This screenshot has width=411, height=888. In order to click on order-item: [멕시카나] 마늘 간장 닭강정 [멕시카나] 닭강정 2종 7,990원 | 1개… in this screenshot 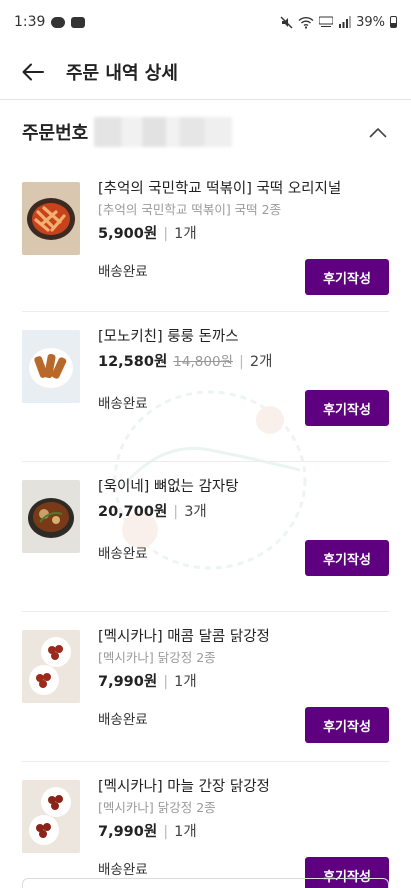, I will do `click(205, 825)`.